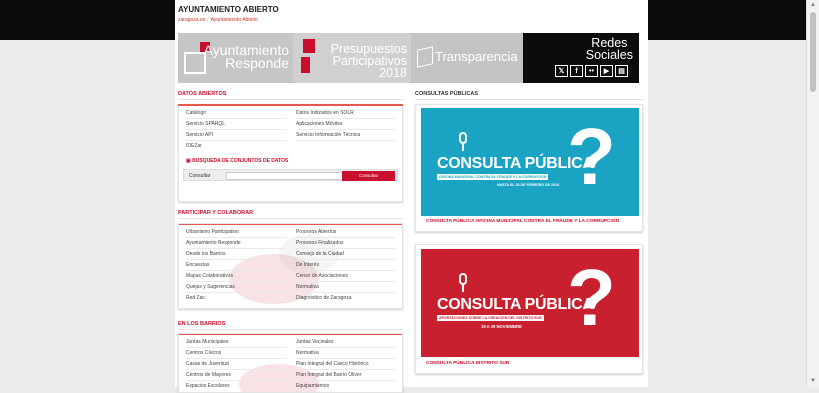  Describe the element at coordinates (237, 161) in the screenshot. I see `search-datasets-heading: ▣ BUSQUEDA DE CONJUNTOS DE DATOS` at that location.